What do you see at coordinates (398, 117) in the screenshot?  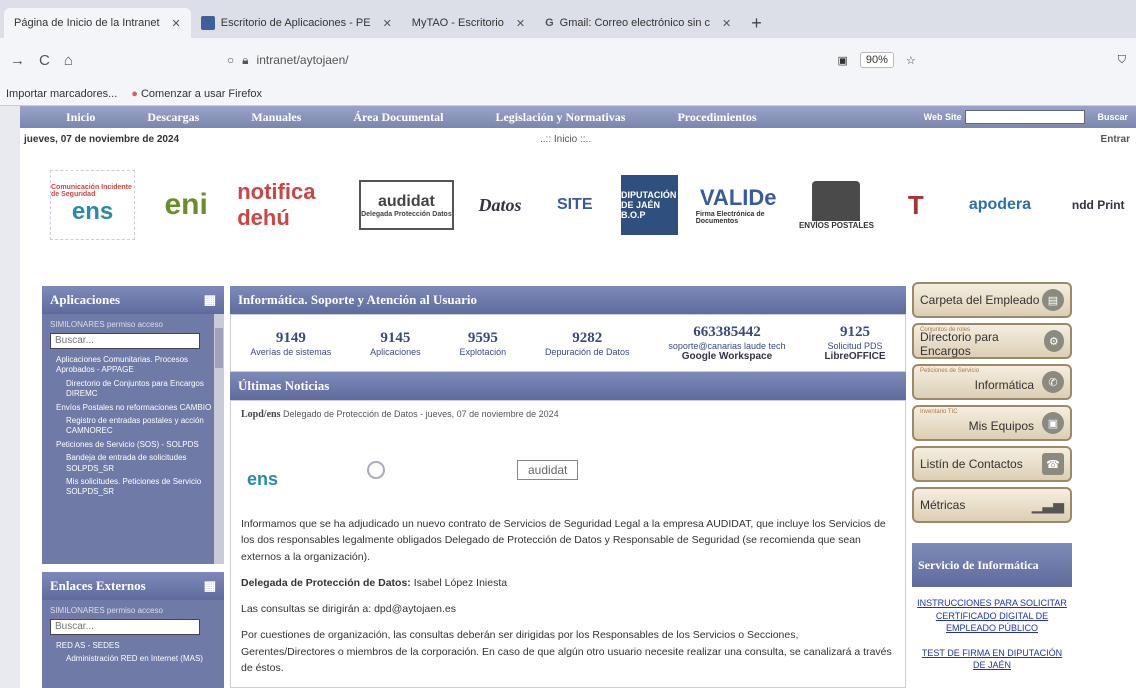 I see `menu-item-area-documental: Área Documental` at bounding box center [398, 117].